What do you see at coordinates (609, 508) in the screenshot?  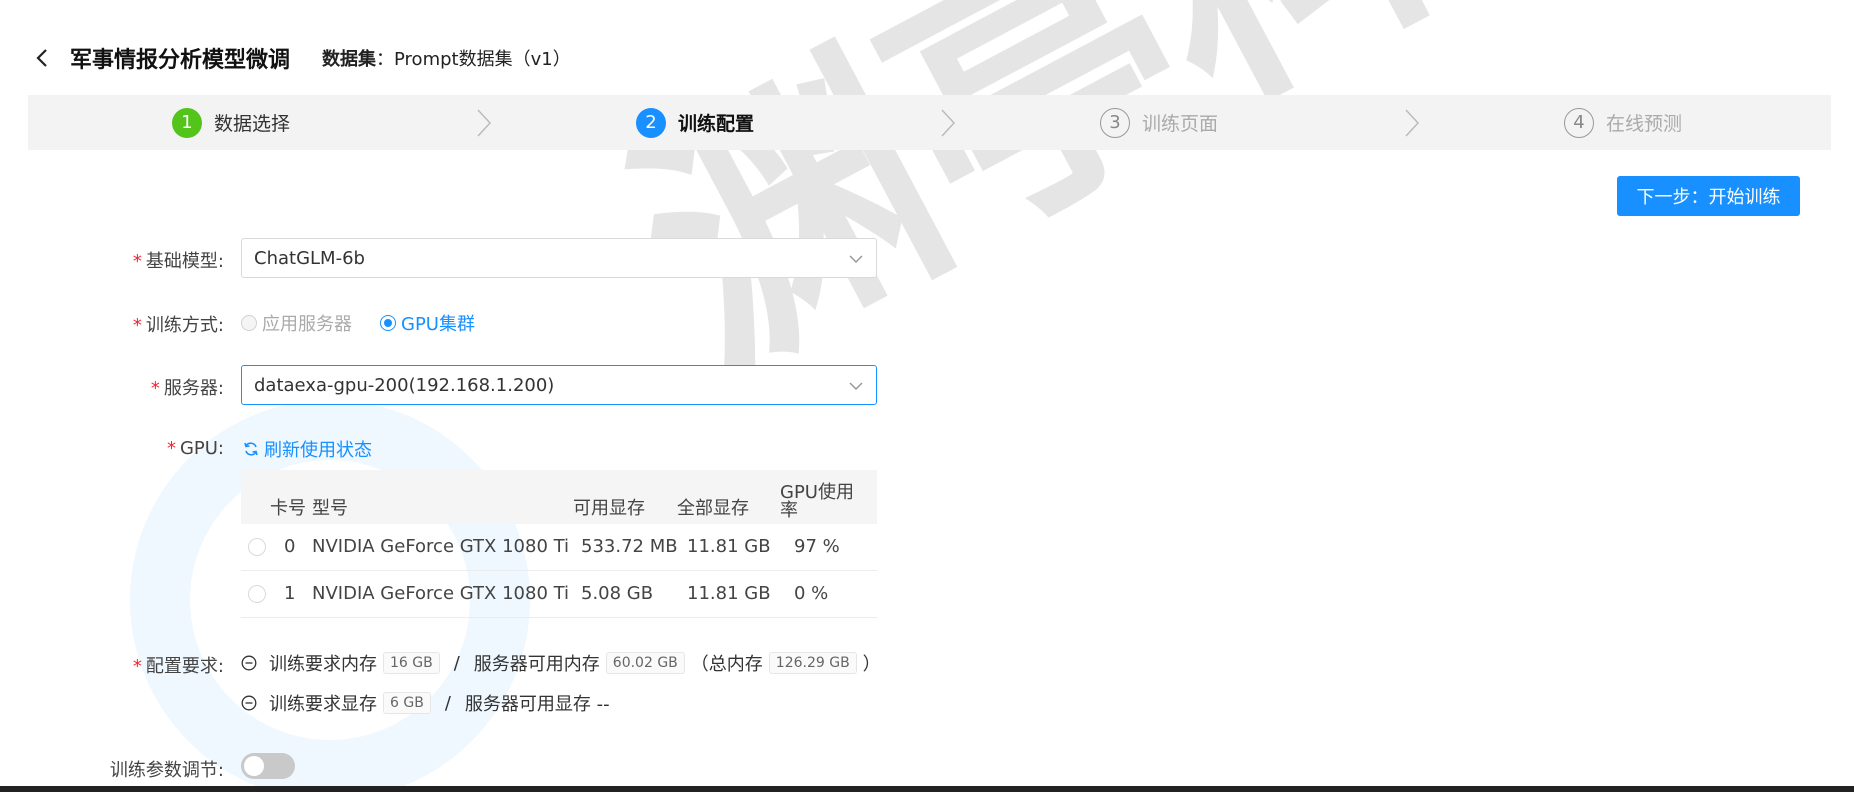 I see `col-avail: 可用显存` at bounding box center [609, 508].